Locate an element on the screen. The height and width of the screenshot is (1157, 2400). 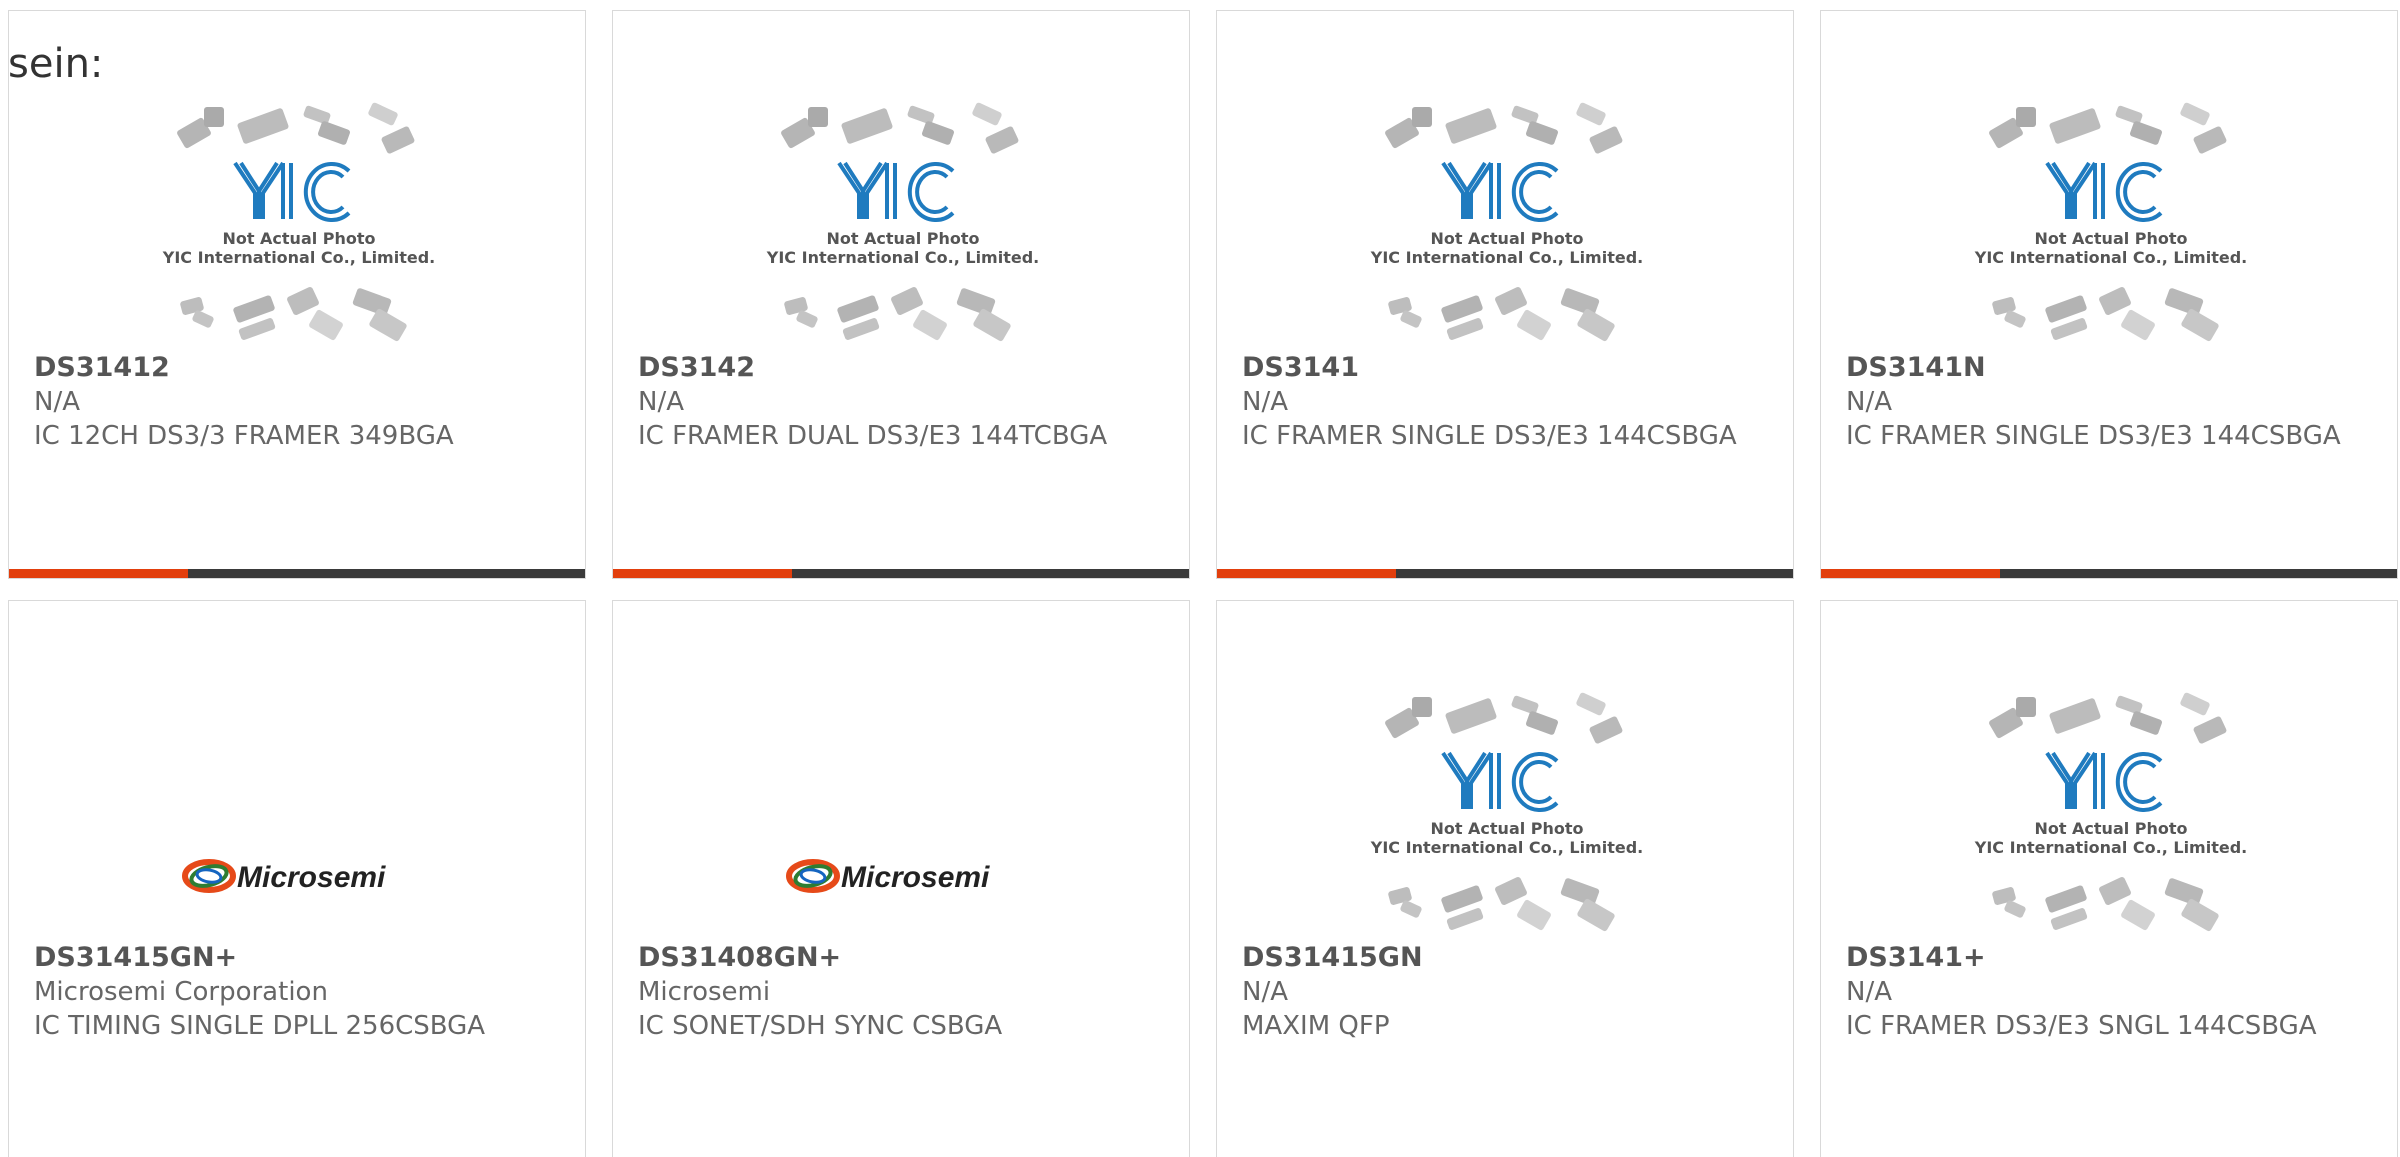
product-info: DS31415GN N/A MAXIM QFP is located at coordinates (1507, 992).